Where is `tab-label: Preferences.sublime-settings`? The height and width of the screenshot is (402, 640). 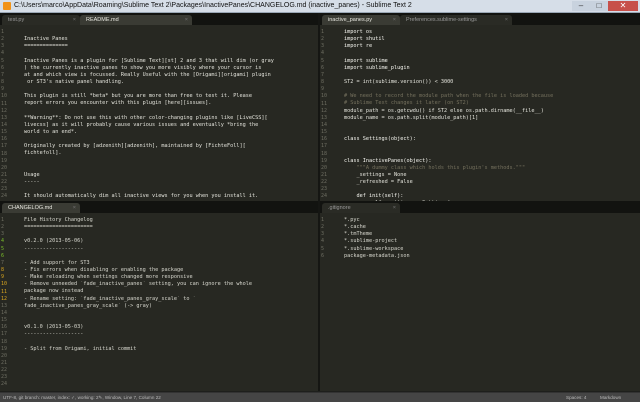 tab-label: Preferences.sublime-settings is located at coordinates (441, 20).